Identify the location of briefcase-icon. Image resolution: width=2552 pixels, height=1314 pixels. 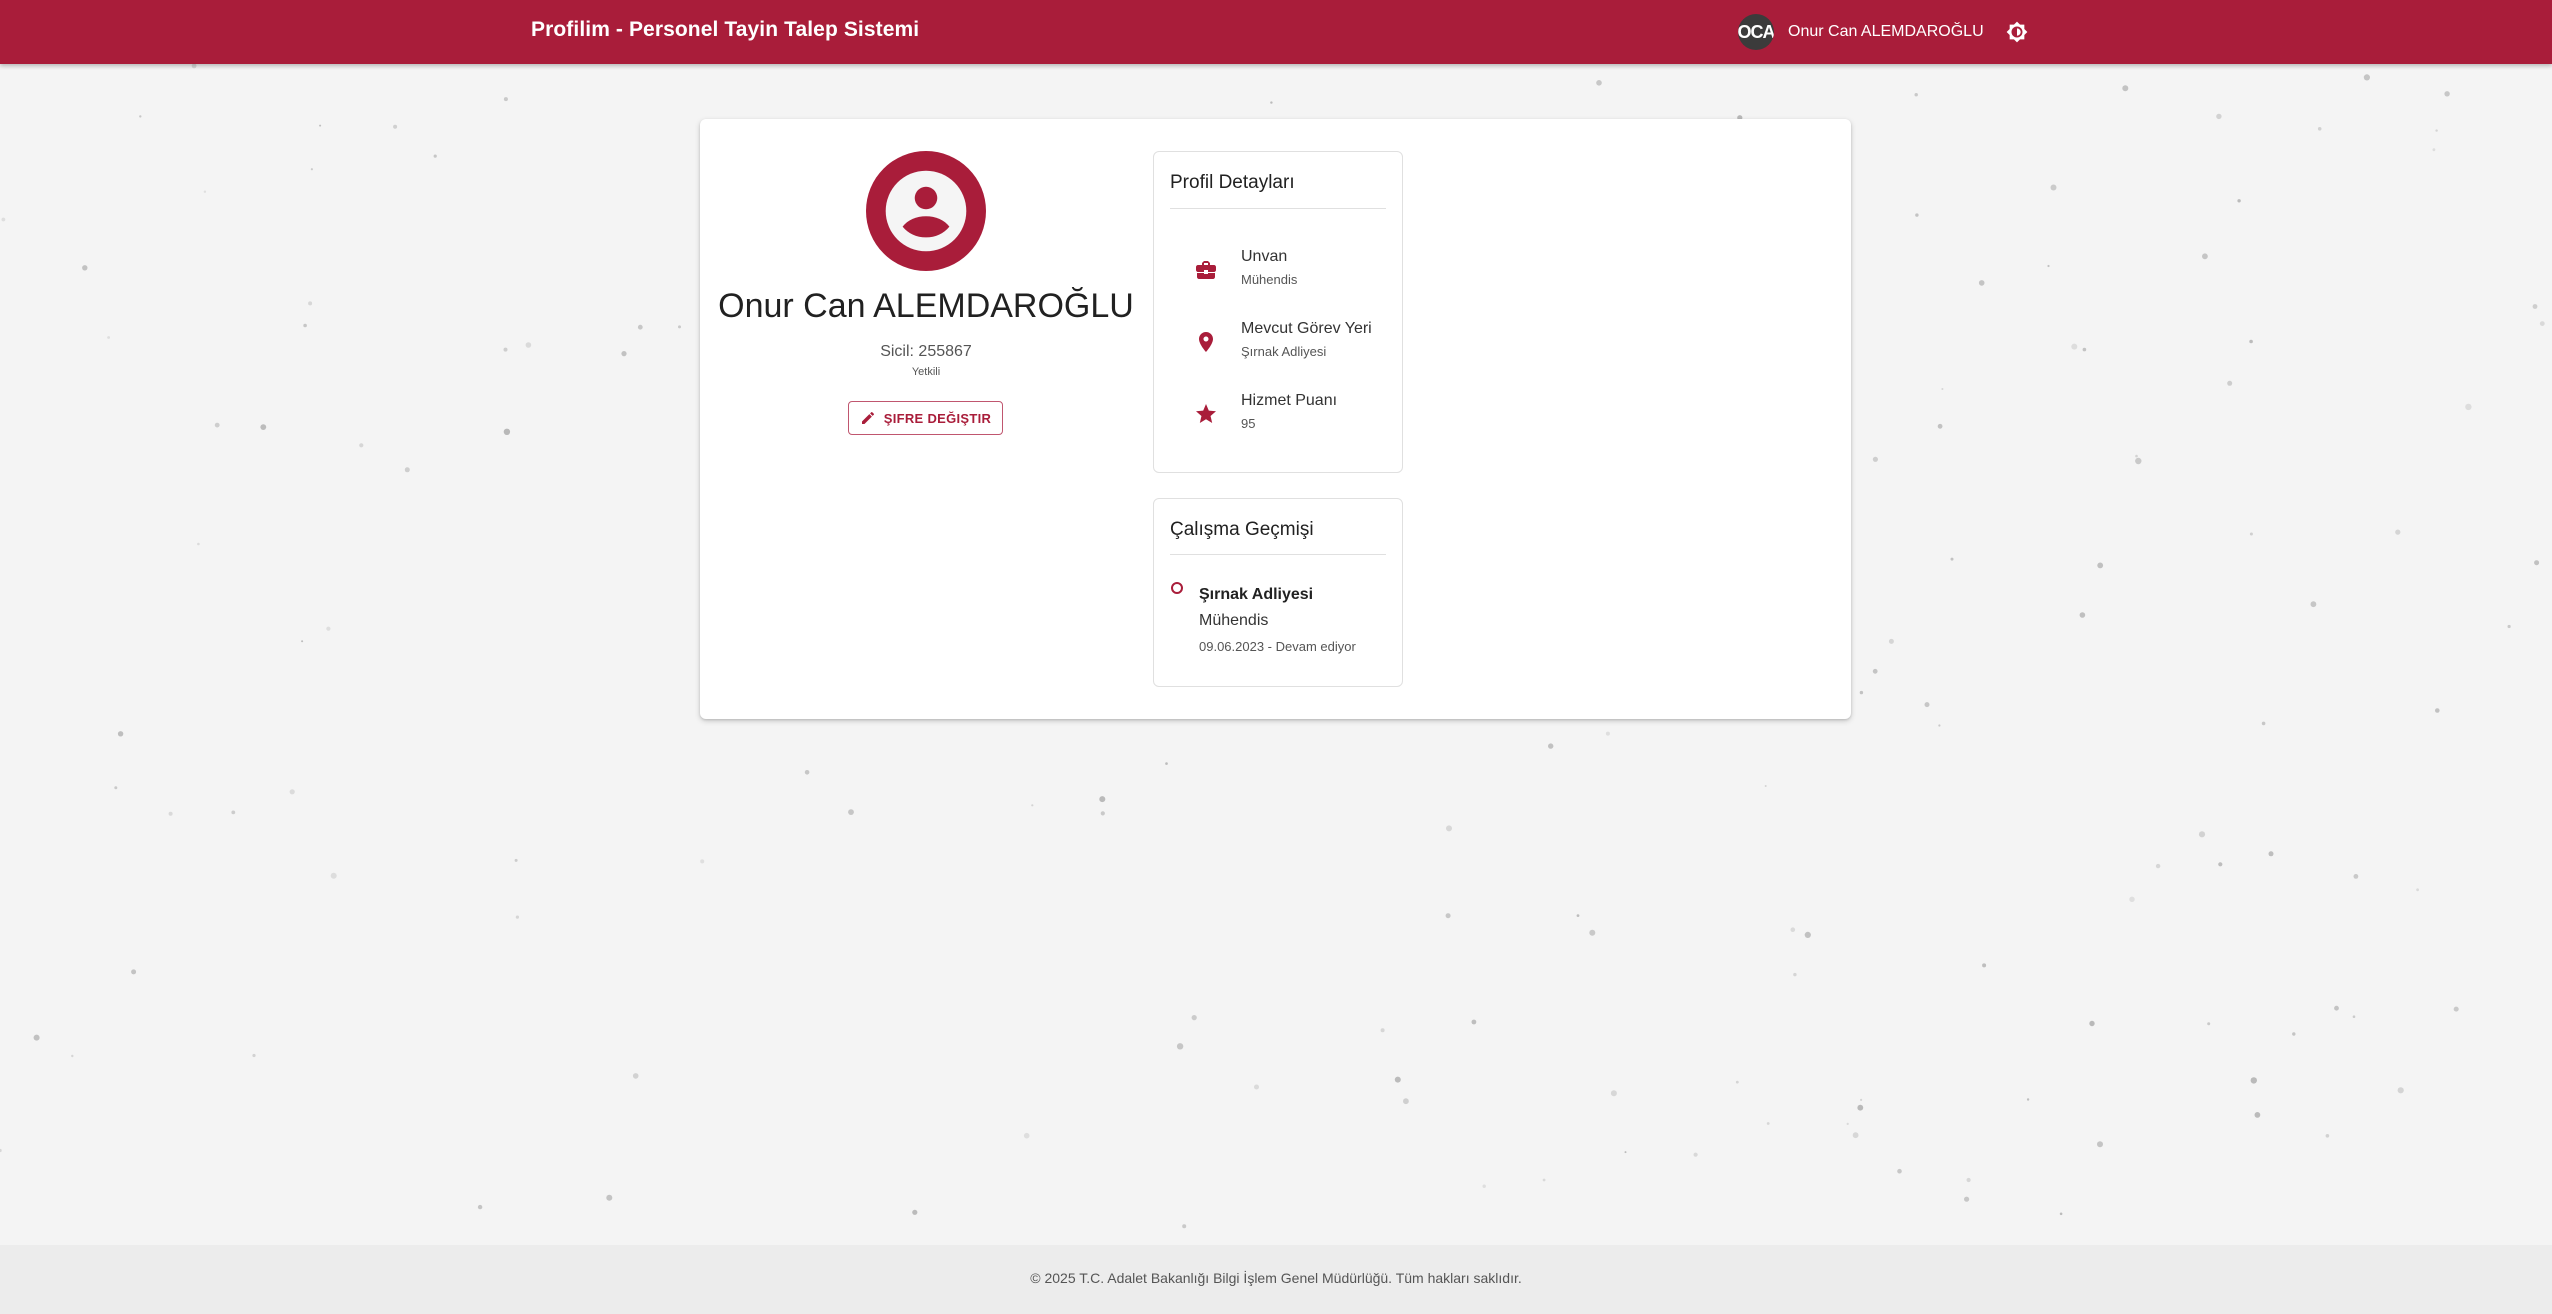
(1206, 270).